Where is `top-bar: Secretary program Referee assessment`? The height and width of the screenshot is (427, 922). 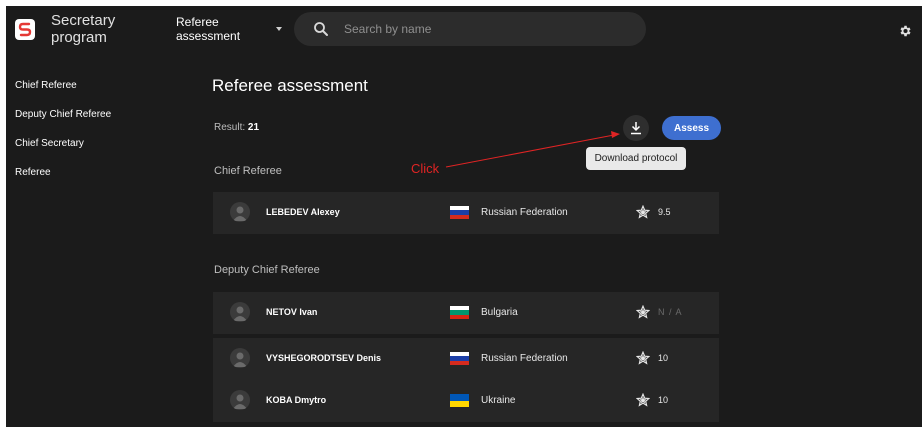
top-bar: Secretary program Referee assessment is located at coordinates (464, 30).